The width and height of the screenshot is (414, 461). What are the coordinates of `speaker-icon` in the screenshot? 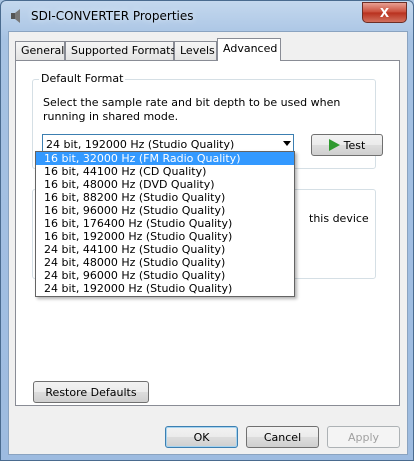 It's located at (15, 16).